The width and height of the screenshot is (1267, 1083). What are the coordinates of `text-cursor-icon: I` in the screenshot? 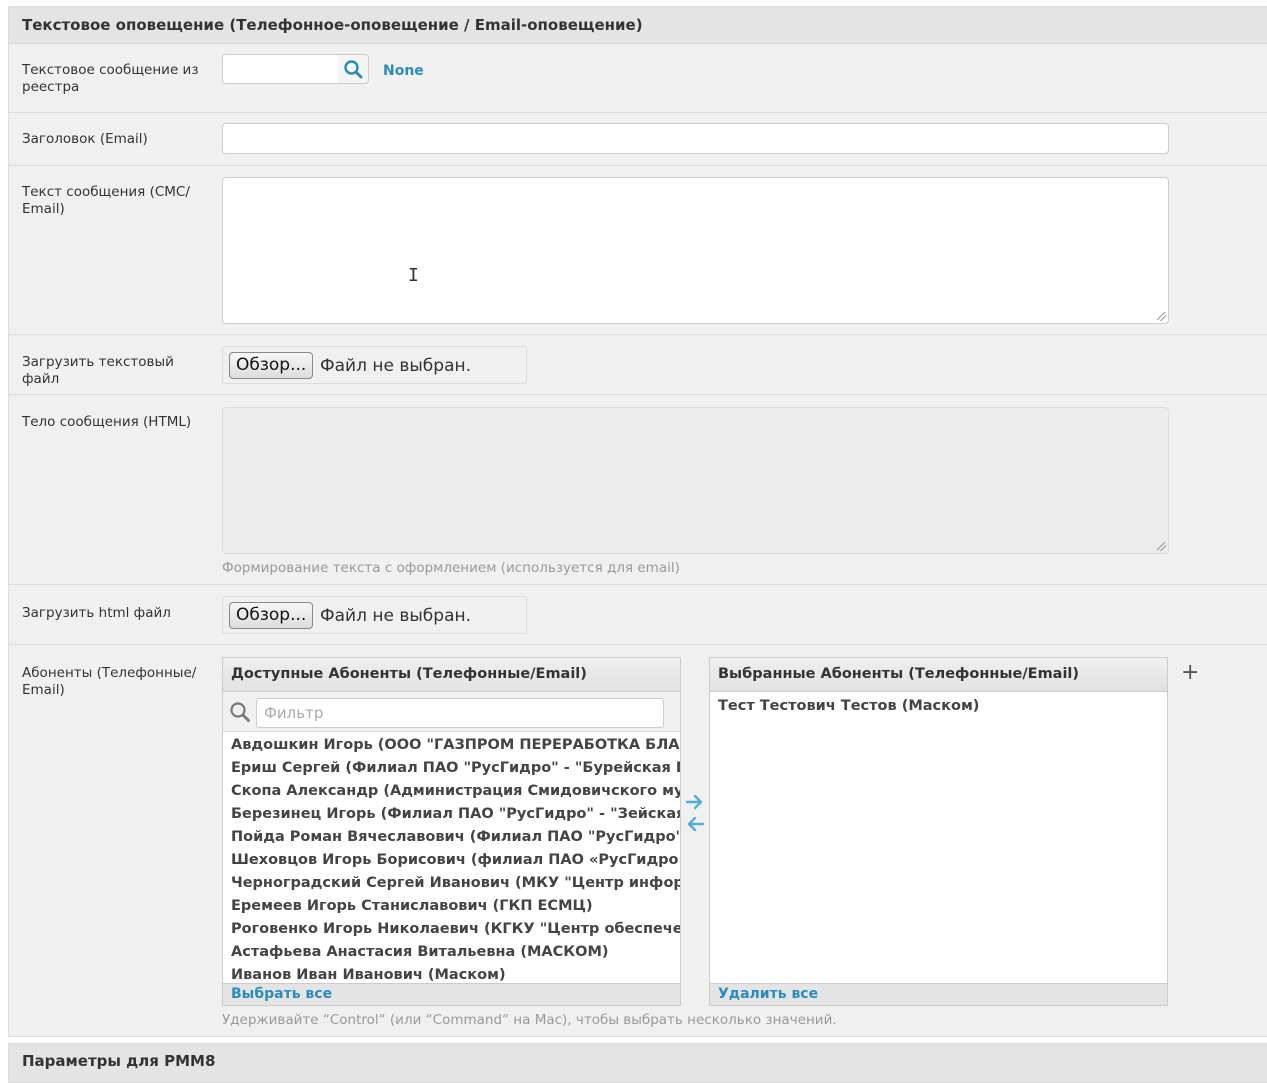 It's located at (413, 275).